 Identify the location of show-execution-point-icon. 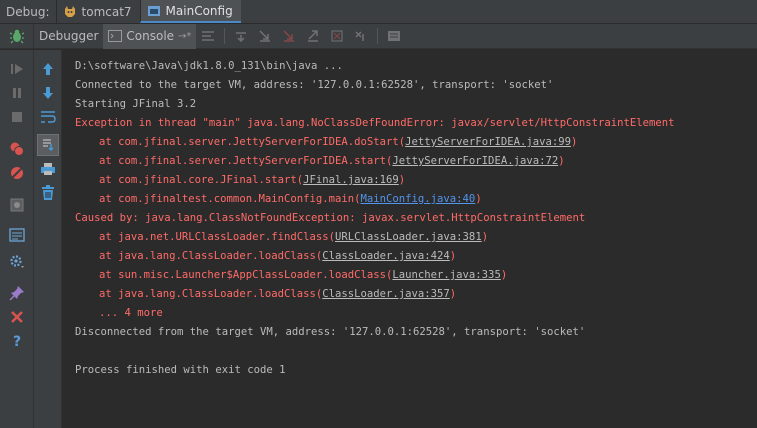
(208, 36).